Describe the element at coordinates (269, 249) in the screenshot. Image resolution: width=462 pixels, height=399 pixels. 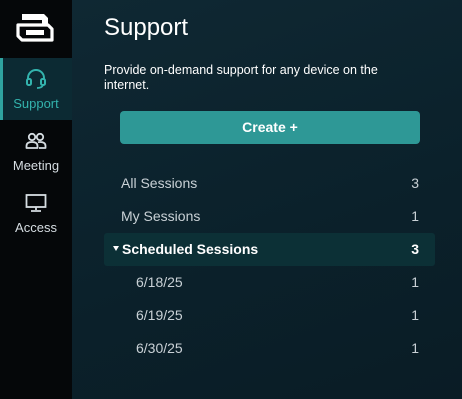
I see `session-filter-scheduled: Scheduled Sessions 3` at that location.